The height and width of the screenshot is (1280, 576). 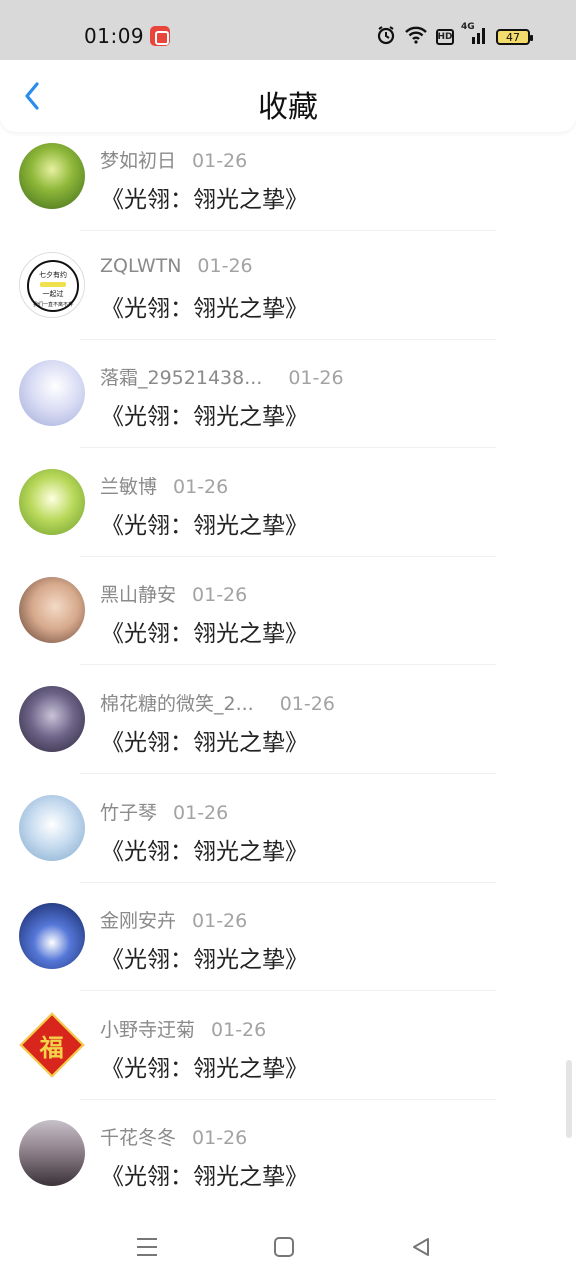 What do you see at coordinates (386, 37) in the screenshot?
I see `alarm-icon` at bounding box center [386, 37].